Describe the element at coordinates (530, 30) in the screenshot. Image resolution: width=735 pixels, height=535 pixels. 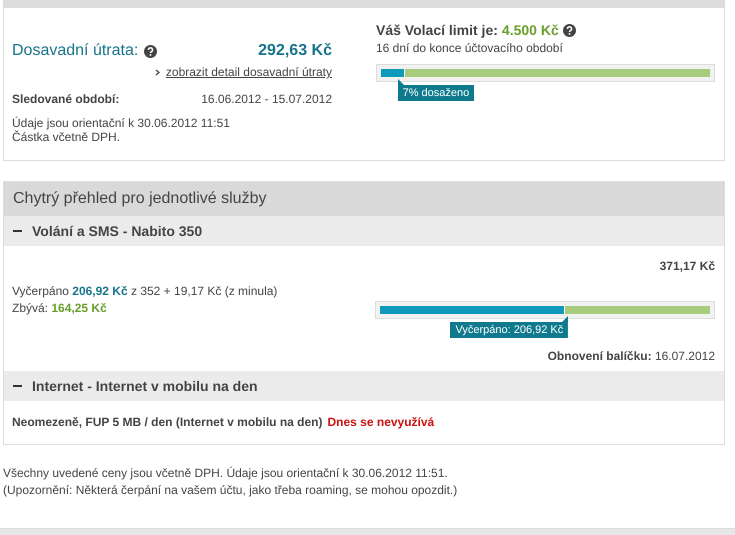
I see `limit-amount: 4.500 Kč` at that location.